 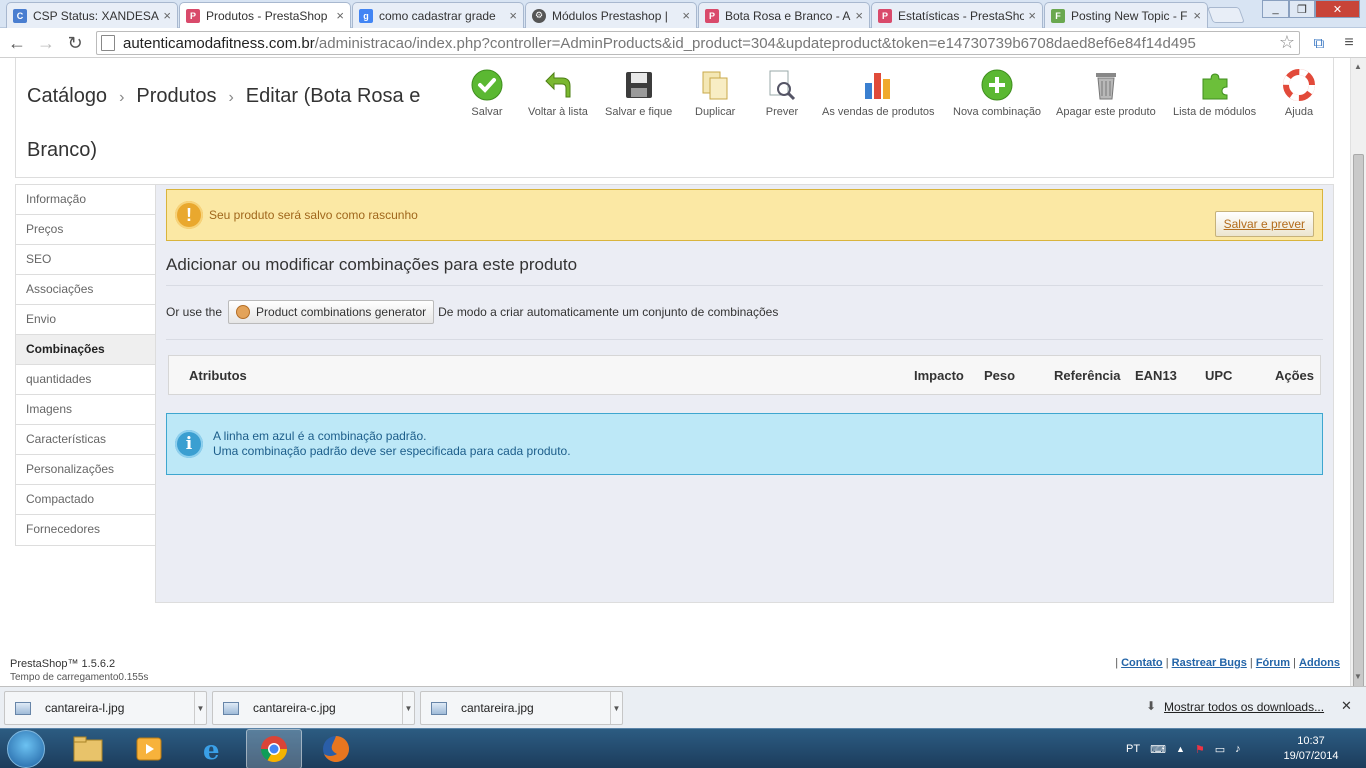 I want to click on sidetab-combinacoes: Combinações, so click(x=85, y=350).